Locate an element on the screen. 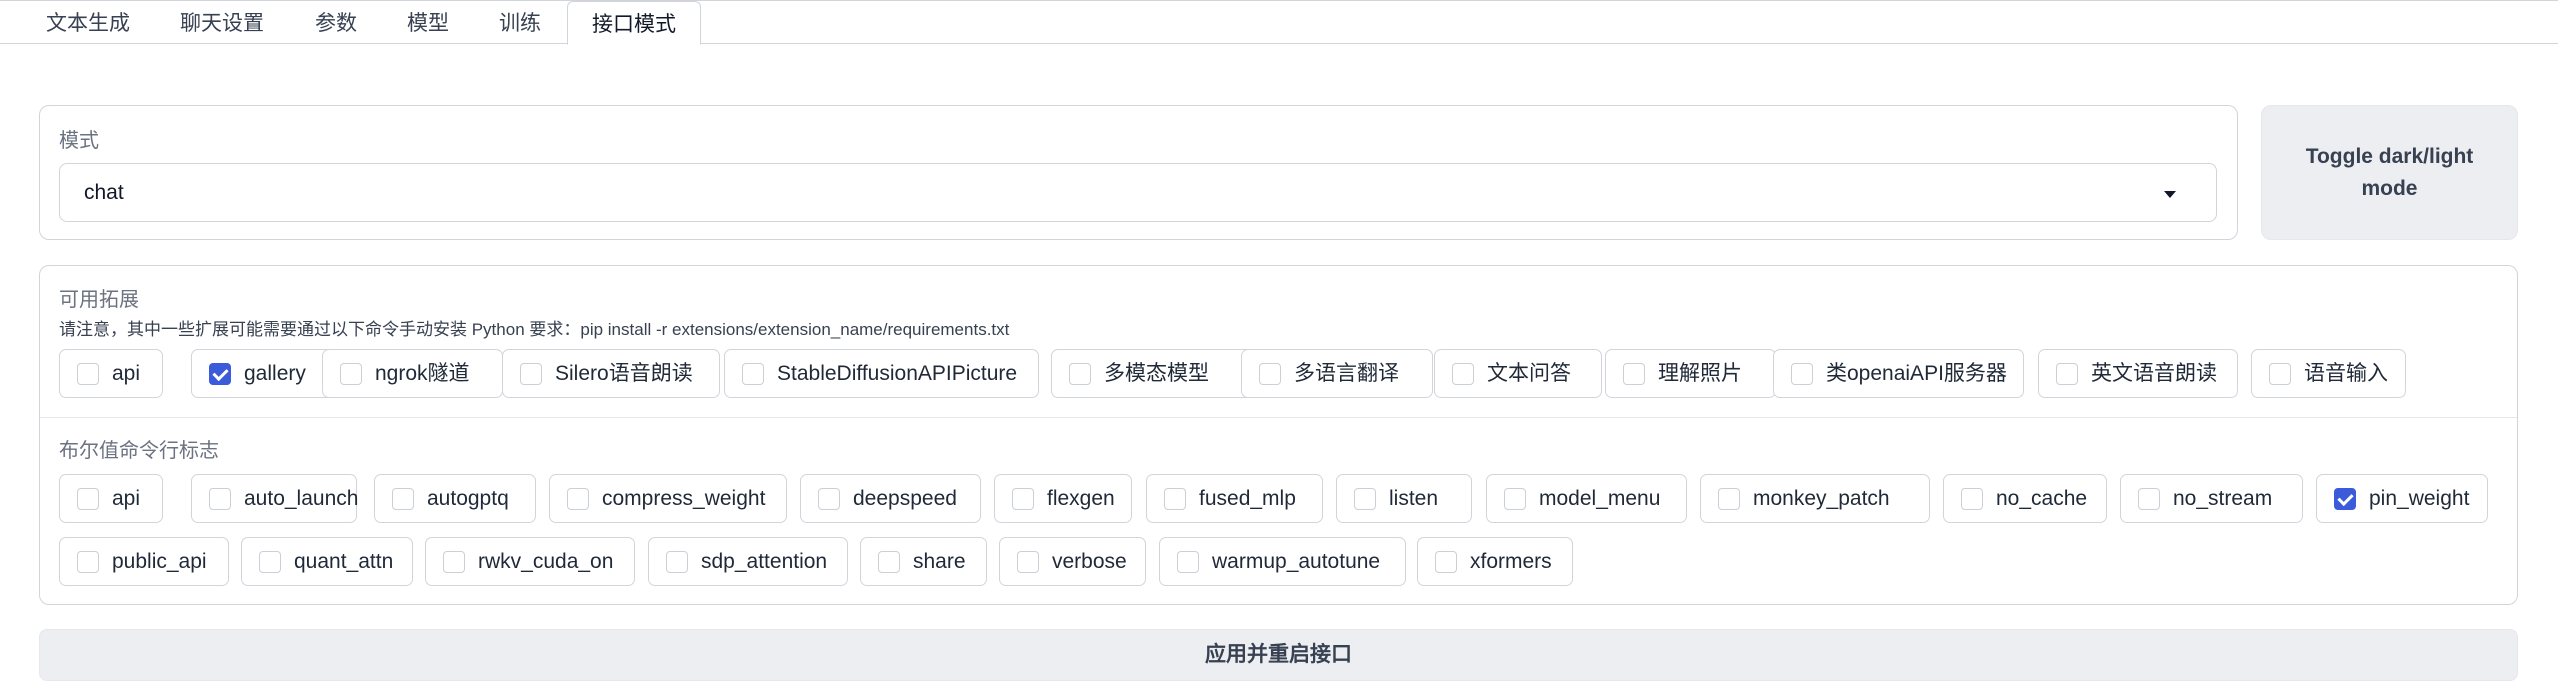  flag-checkbox: fused_mlp is located at coordinates (1234, 498).